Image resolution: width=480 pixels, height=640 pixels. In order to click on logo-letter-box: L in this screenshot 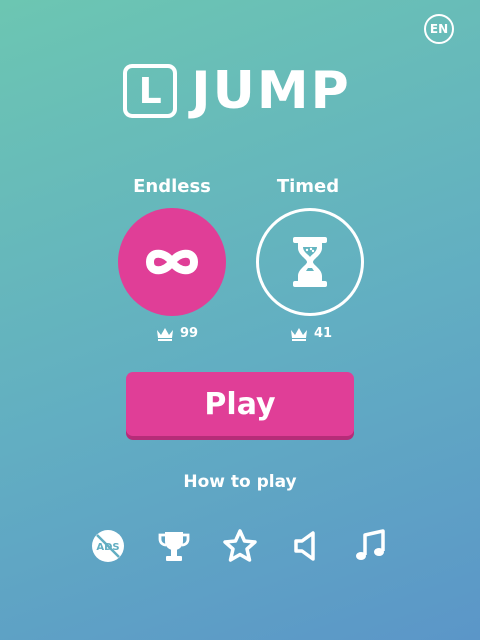, I will do `click(150, 91)`.